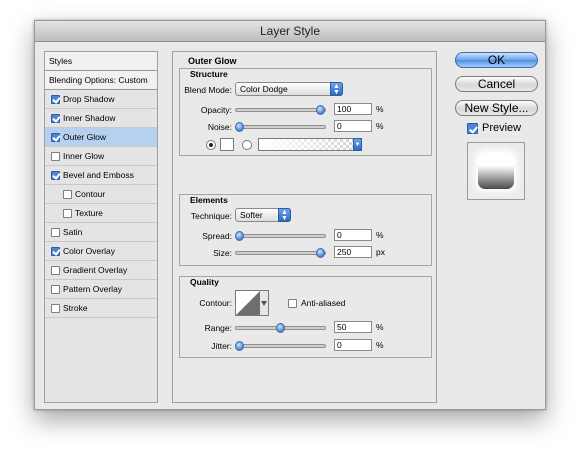  I want to click on style-item-label: Texture, so click(89, 213).